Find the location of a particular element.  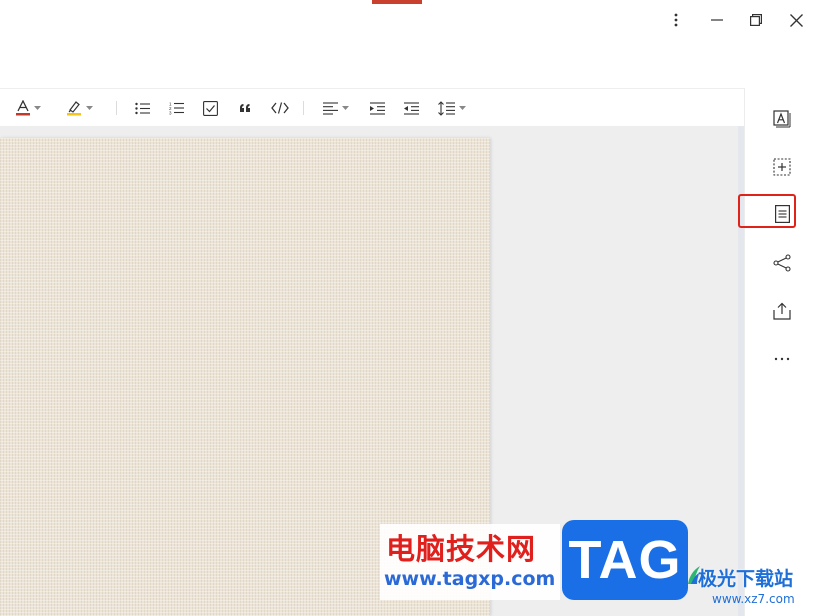

watermark-text-block: 电脑技术网 www.tagxp.com is located at coordinates (470, 562).